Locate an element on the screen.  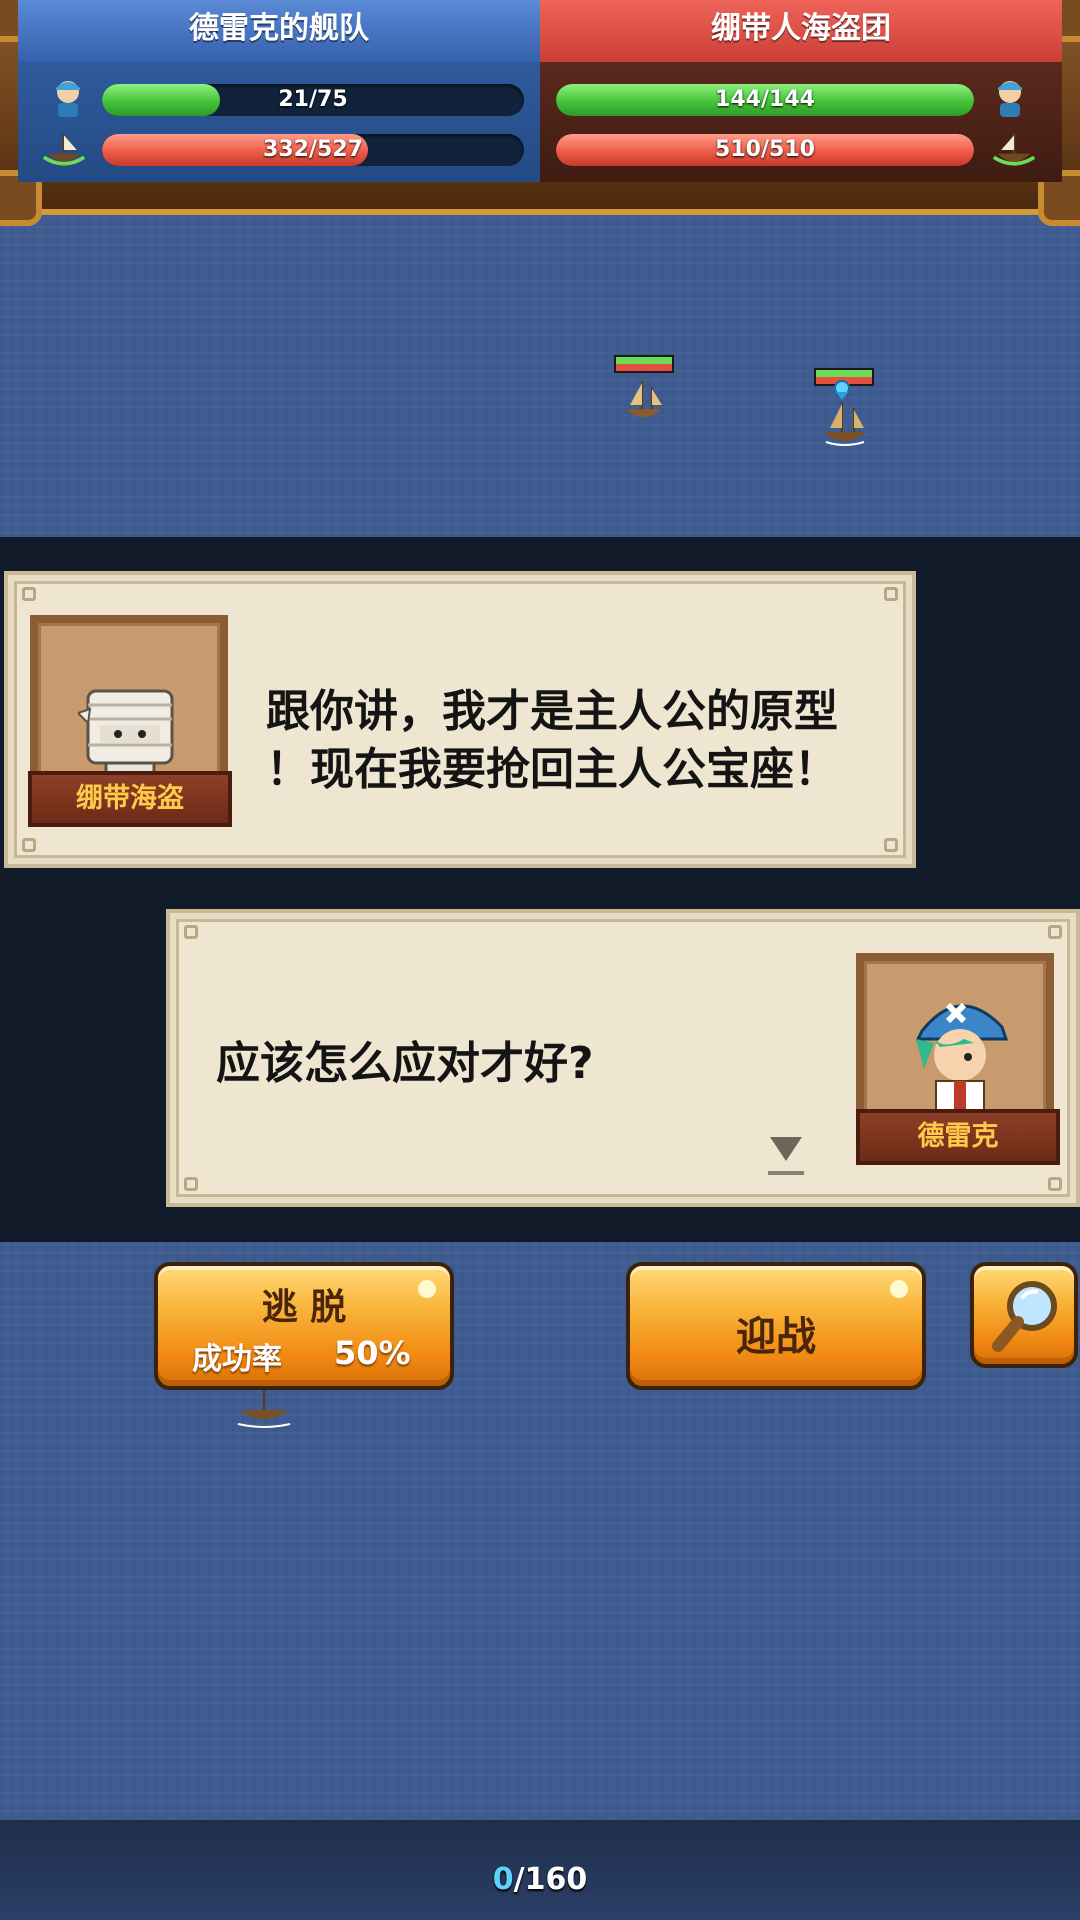
escape-button-label: 逃 脱 is located at coordinates (304, 1307).